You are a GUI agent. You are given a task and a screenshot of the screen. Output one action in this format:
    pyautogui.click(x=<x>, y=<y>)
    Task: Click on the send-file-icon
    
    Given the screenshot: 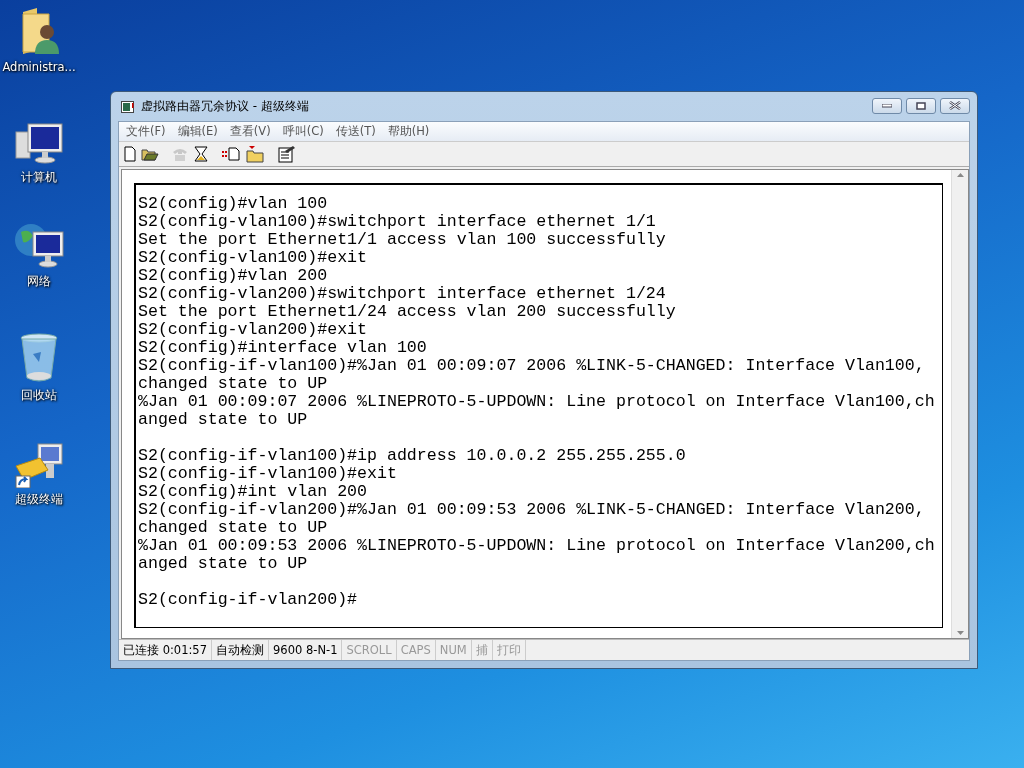 What is the action you would take?
    pyautogui.click(x=231, y=154)
    